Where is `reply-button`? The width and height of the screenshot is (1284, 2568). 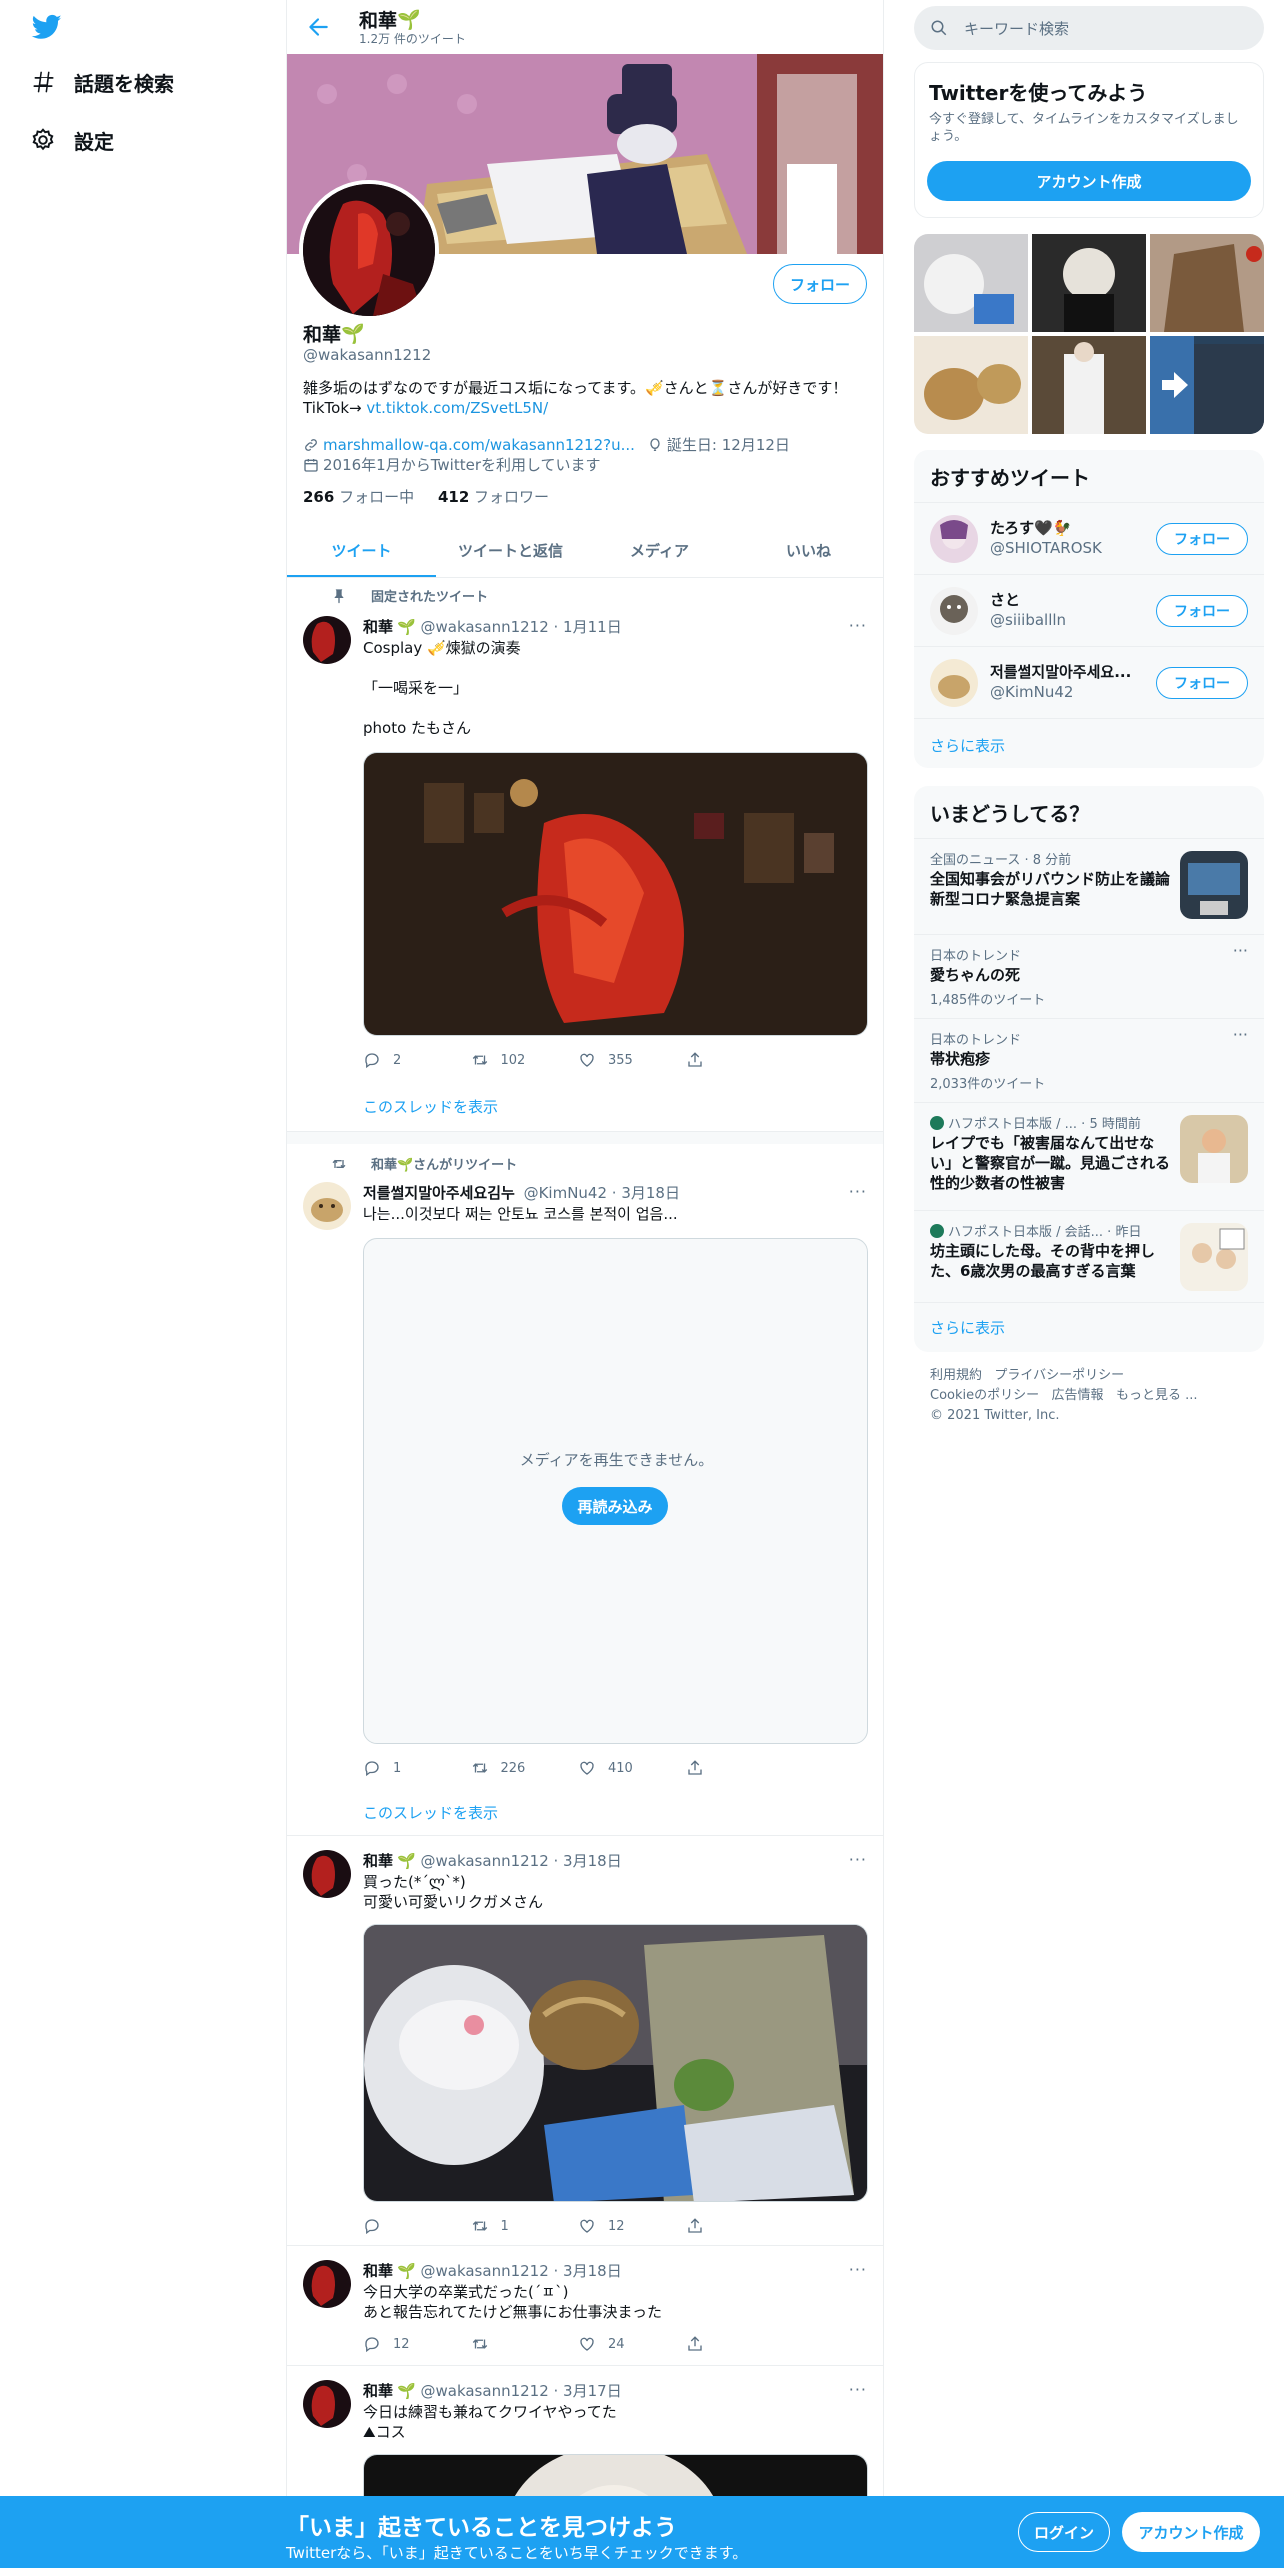 reply-button is located at coordinates (417, 2226).